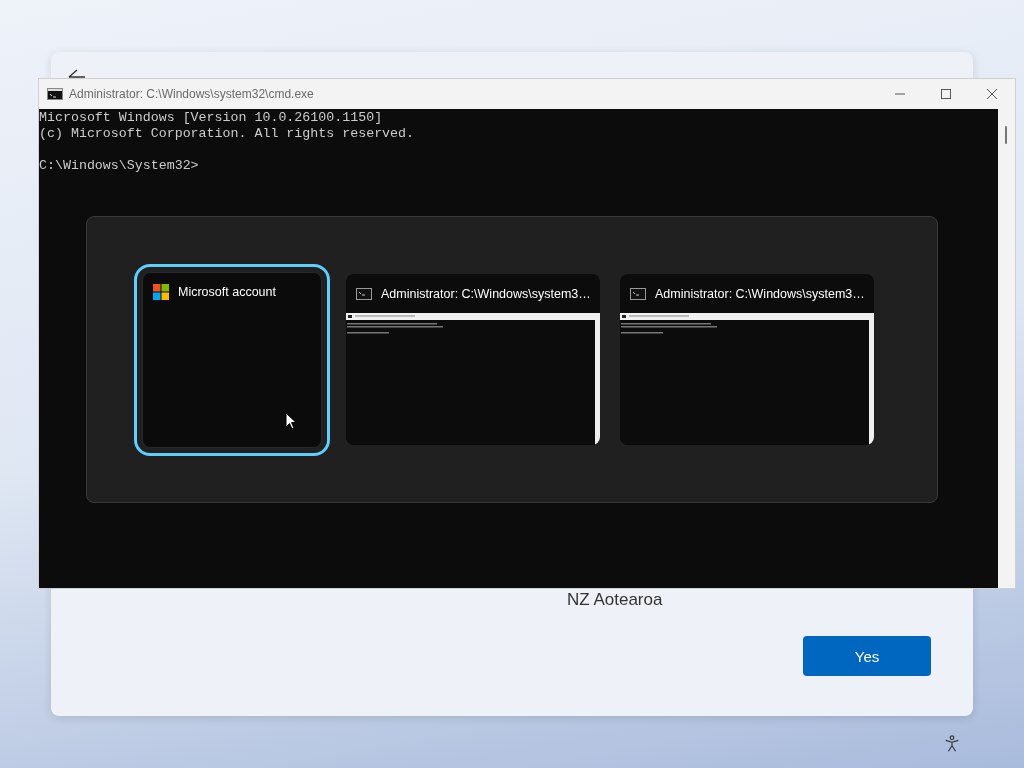  What do you see at coordinates (946, 94) in the screenshot?
I see `maximize-icon` at bounding box center [946, 94].